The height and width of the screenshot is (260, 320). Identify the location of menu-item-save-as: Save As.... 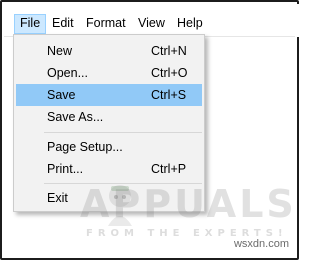
(109, 117).